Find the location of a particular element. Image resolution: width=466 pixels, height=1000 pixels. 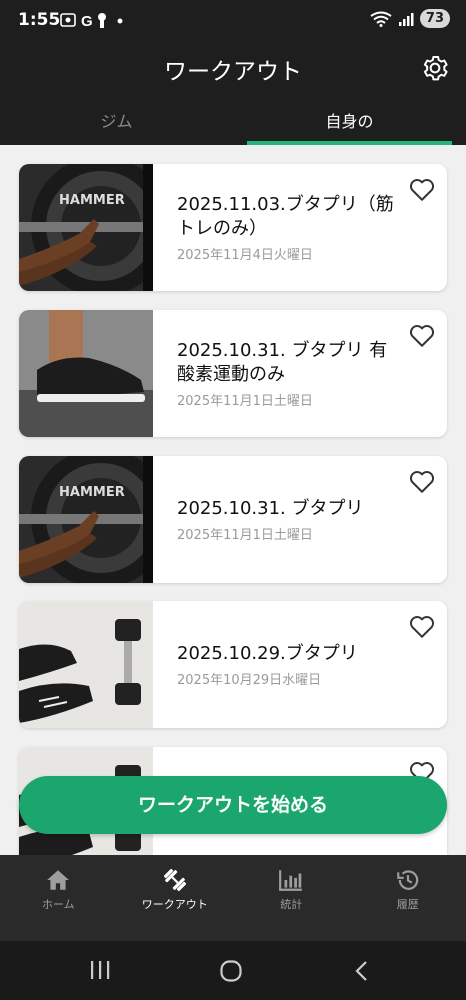

nav-label: 統計 is located at coordinates (291, 904).